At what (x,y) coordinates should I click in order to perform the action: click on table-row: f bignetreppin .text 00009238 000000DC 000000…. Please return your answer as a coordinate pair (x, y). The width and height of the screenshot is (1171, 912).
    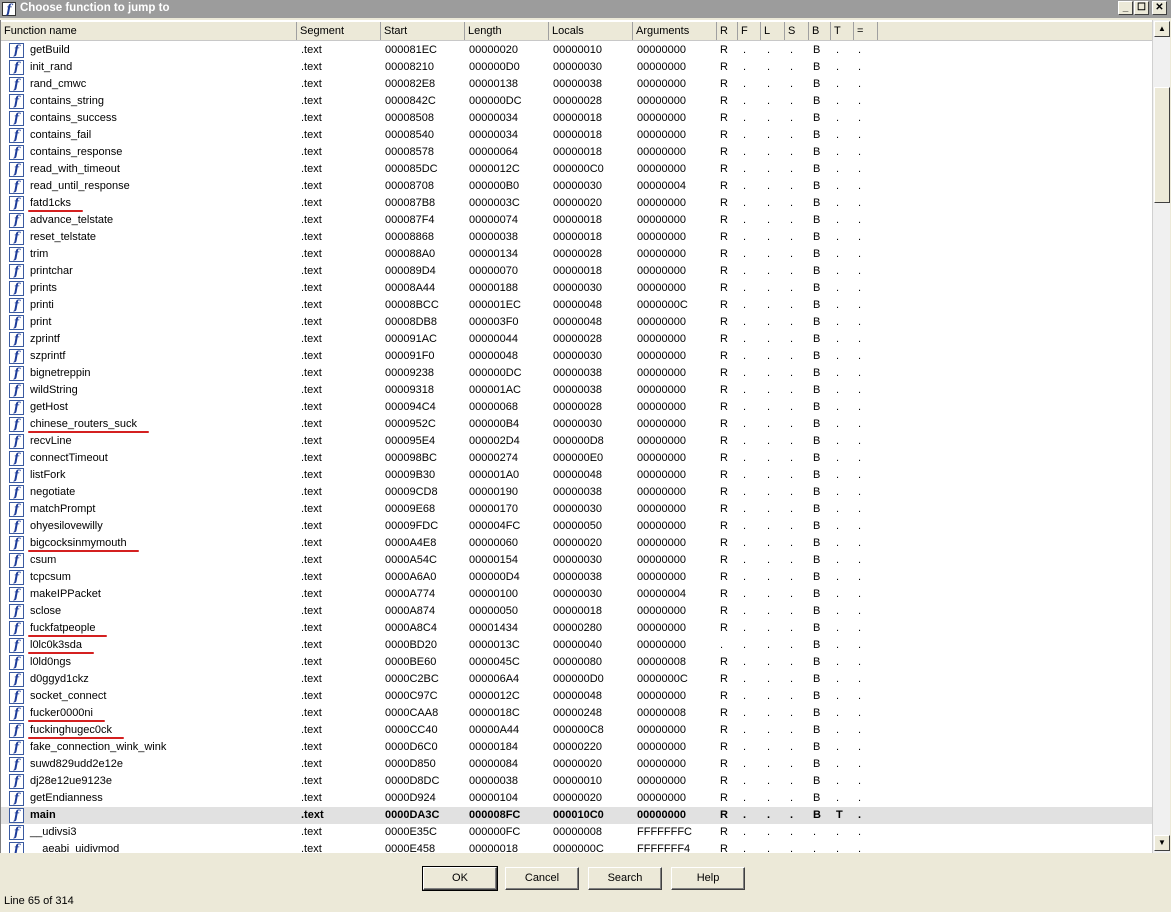
    Looking at the image, I should click on (576, 373).